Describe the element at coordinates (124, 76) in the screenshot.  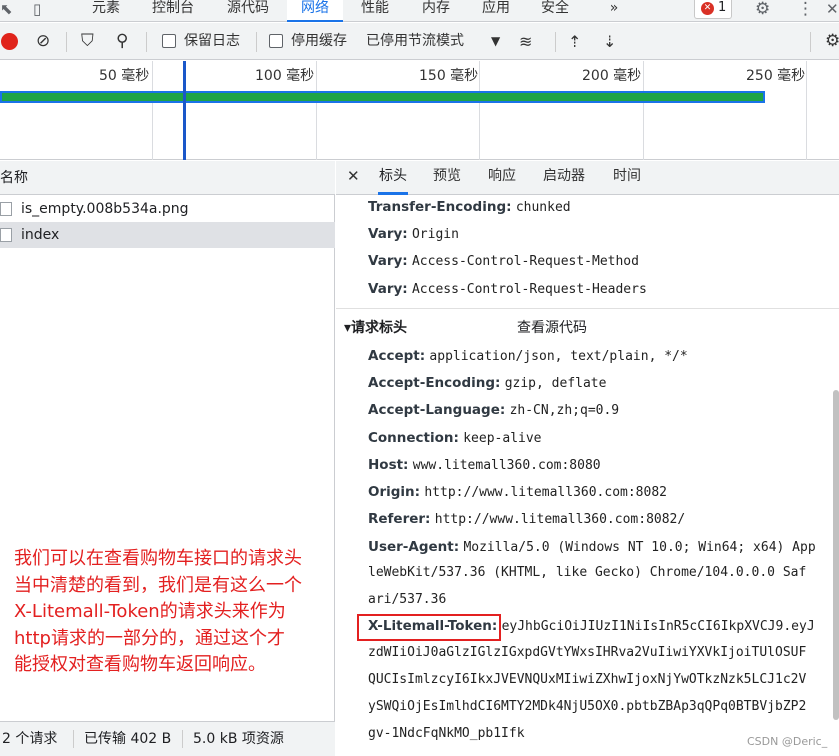
I see `timeline-tick-label: 50 毫秒` at that location.